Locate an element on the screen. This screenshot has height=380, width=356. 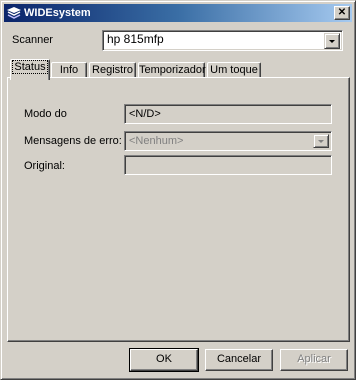
ok-button: OK is located at coordinates (164, 360).